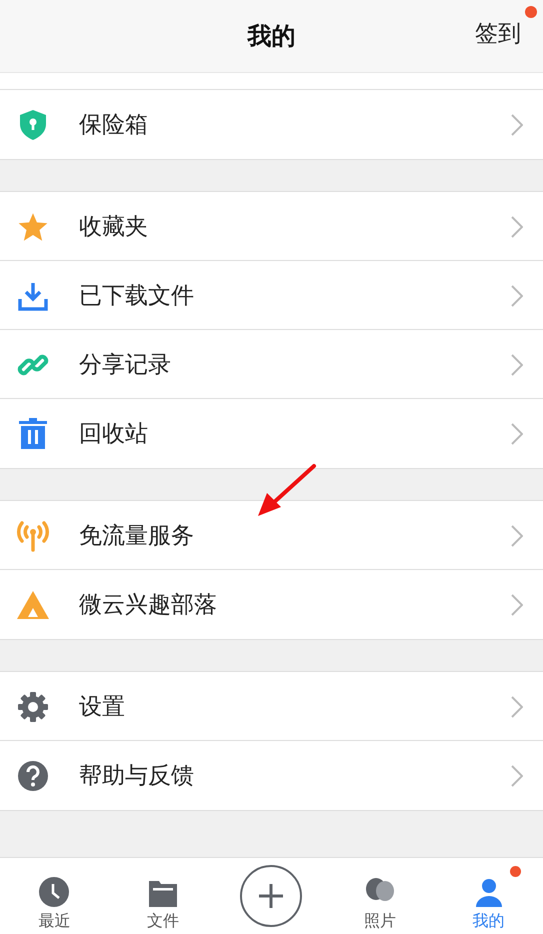 The width and height of the screenshot is (543, 934). Describe the element at coordinates (498, 33) in the screenshot. I see `check-in-link: 签到` at that location.